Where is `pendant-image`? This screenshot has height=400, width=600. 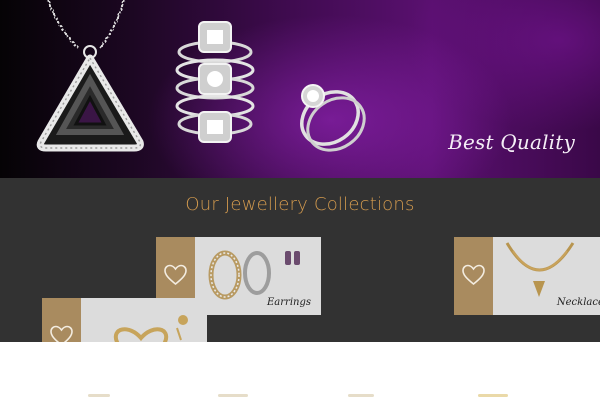 pendant-image is located at coordinates (90, 76).